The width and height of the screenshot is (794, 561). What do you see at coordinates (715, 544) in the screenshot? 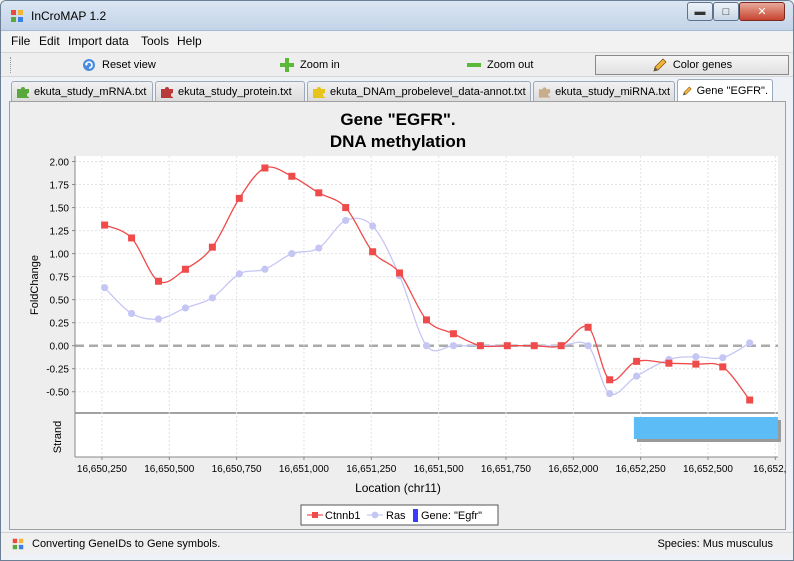
I see `species-label: Species: Mus musculus` at bounding box center [715, 544].